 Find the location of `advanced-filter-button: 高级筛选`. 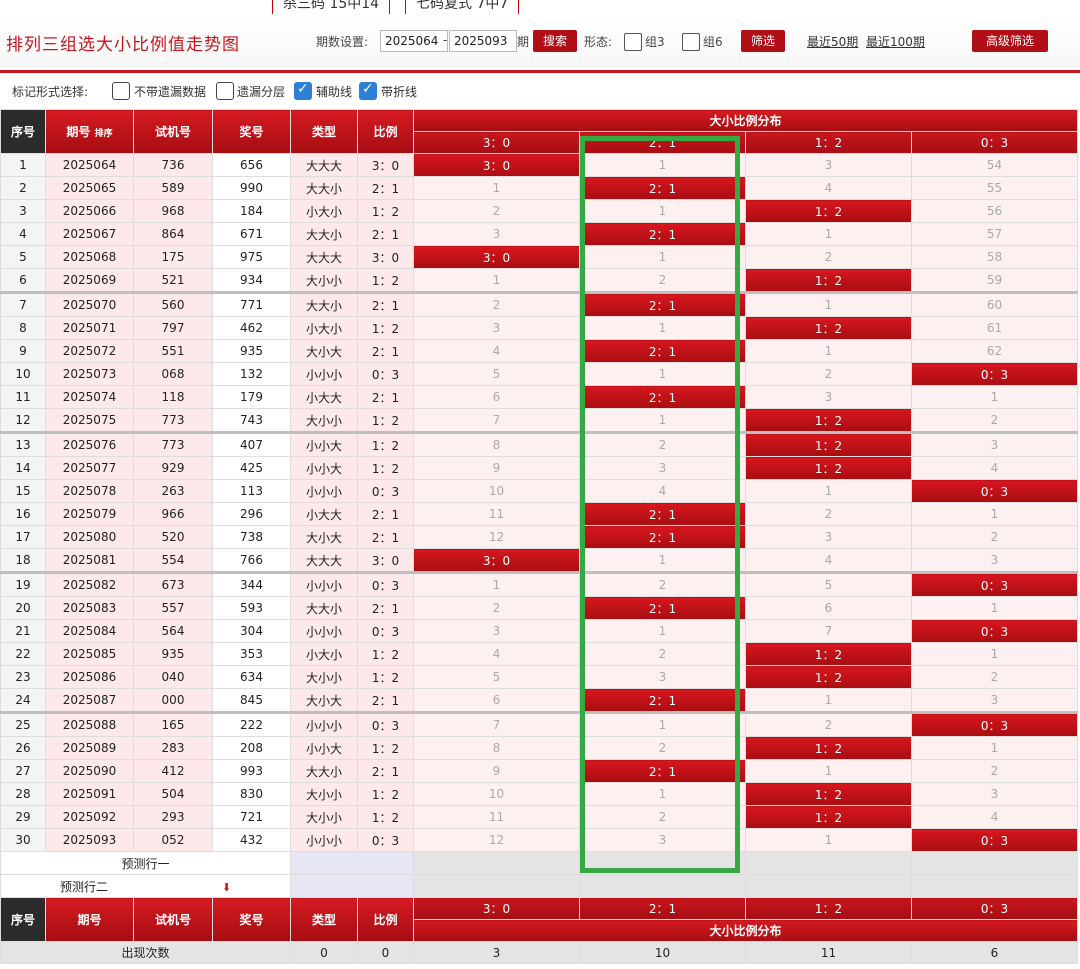

advanced-filter-button: 高级筛选 is located at coordinates (1010, 41).